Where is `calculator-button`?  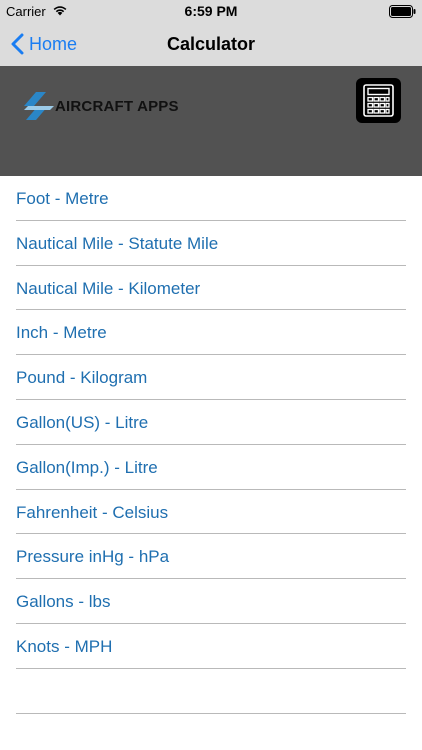 calculator-button is located at coordinates (378, 100).